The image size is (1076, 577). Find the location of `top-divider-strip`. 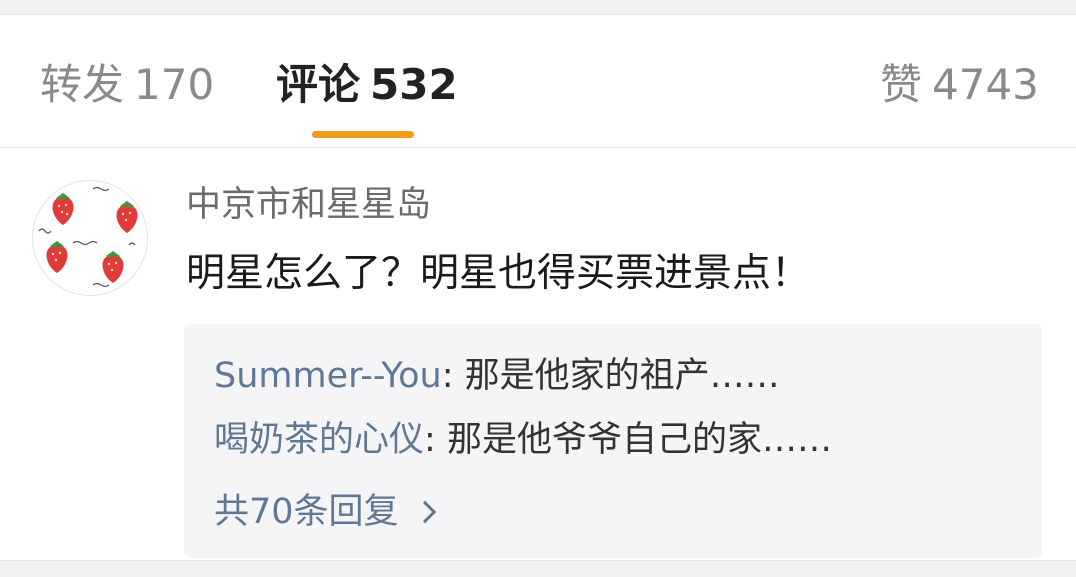

top-divider-strip is located at coordinates (538, 7).